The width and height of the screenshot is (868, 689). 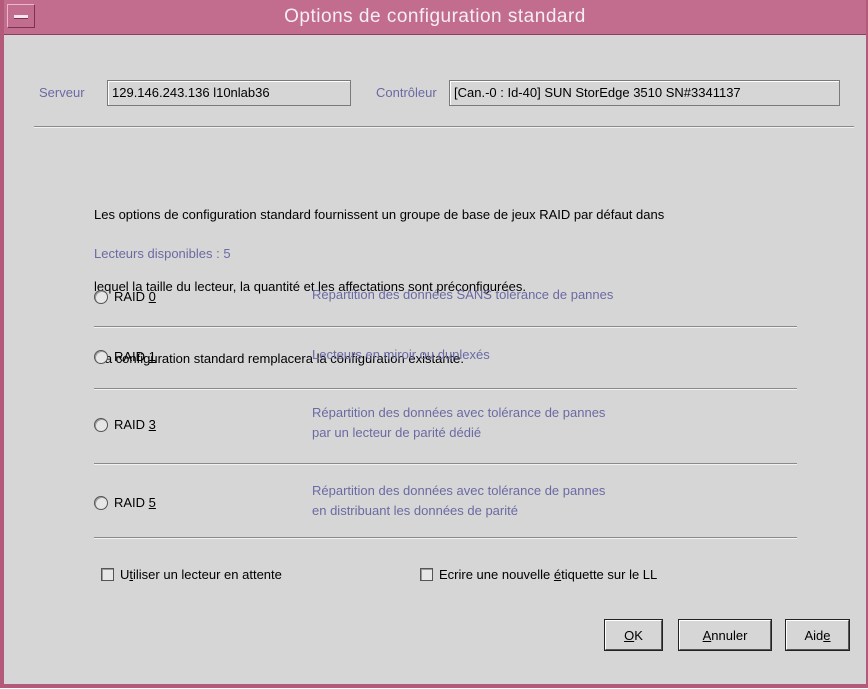 I want to click on title-bar: Options de configuration standard, so click(x=435, y=17).